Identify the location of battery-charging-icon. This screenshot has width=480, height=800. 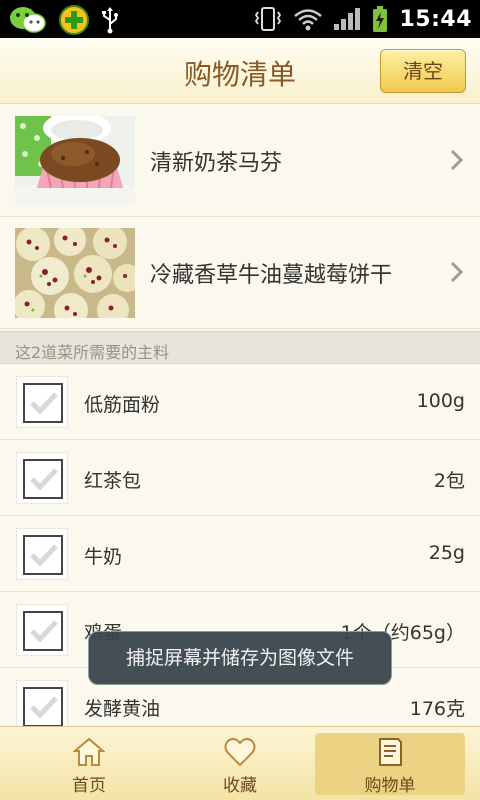
(380, 19).